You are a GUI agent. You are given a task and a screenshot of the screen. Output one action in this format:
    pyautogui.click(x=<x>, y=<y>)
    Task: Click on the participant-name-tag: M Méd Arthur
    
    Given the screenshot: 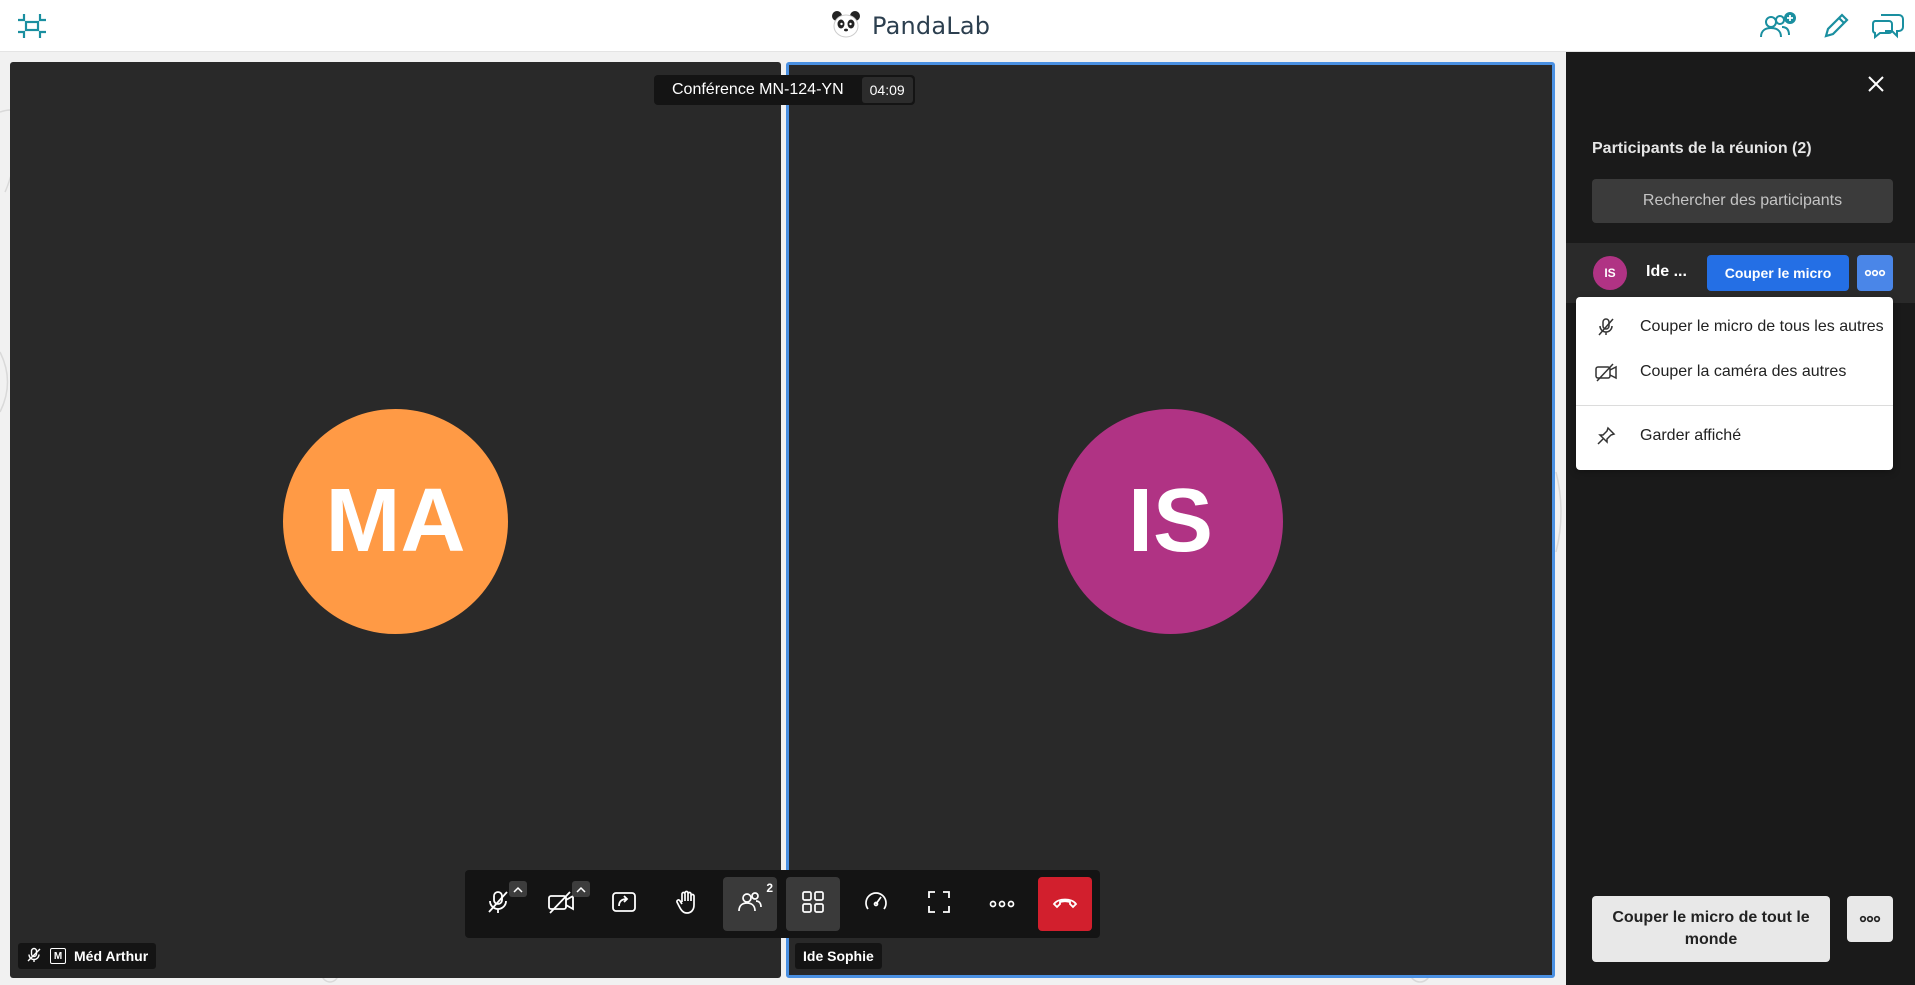 What is the action you would take?
    pyautogui.click(x=87, y=956)
    